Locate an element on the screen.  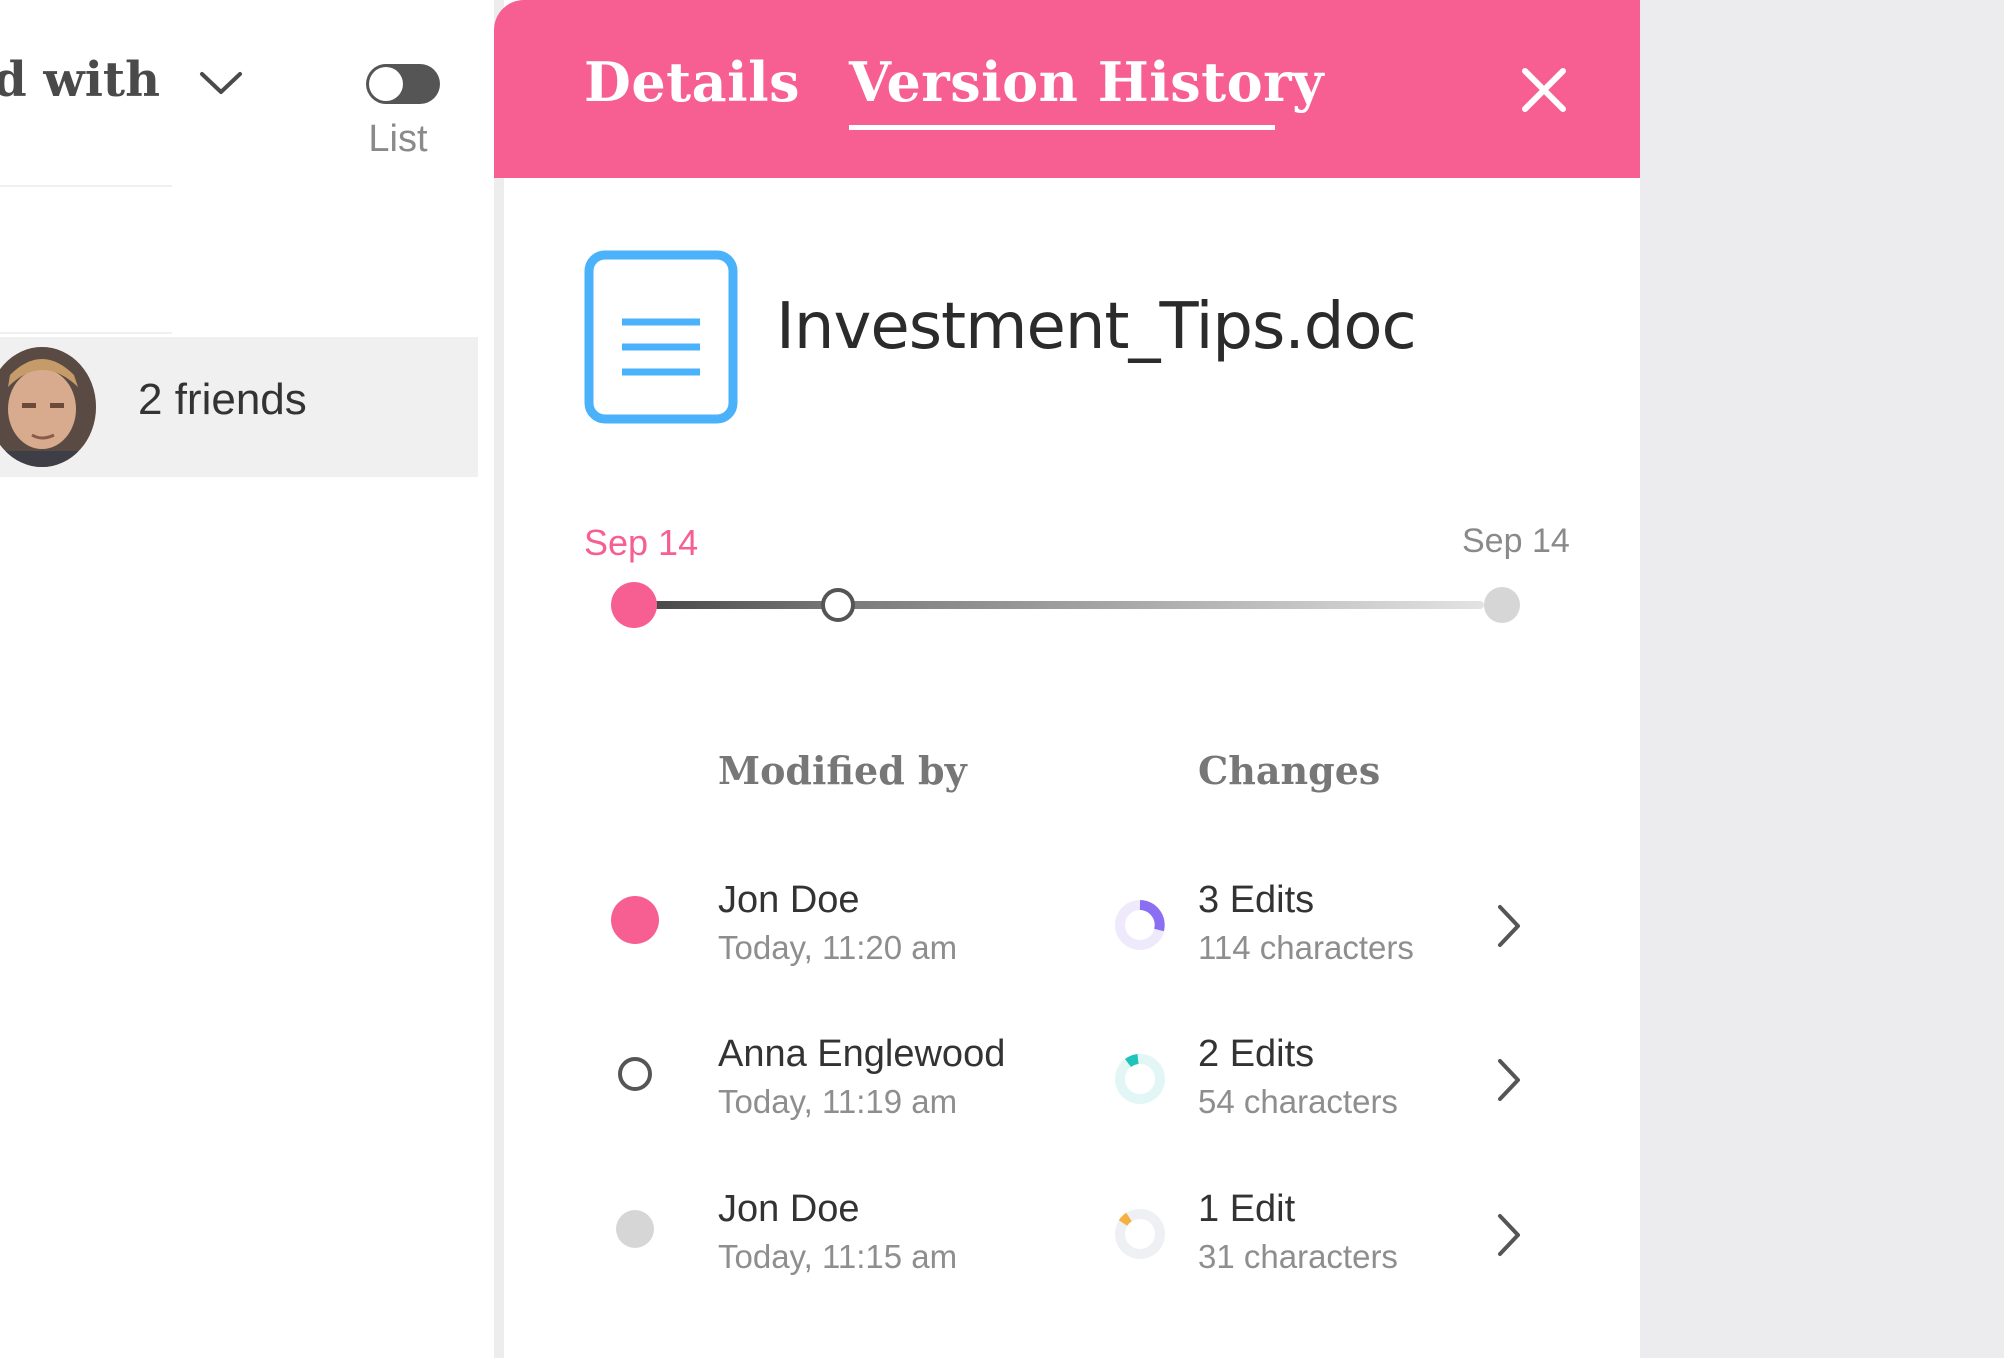
edit-count: 3 Edits is located at coordinates (1256, 900).